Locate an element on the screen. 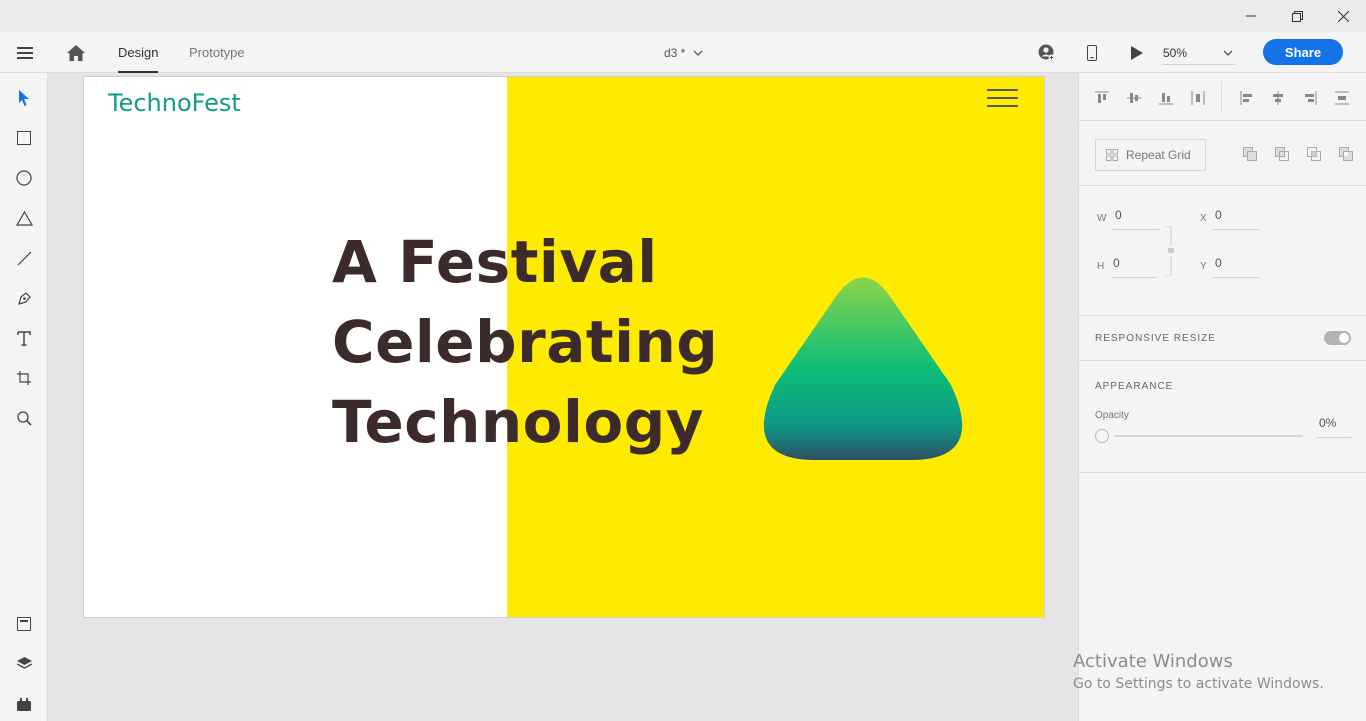 The width and height of the screenshot is (1366, 721). boolean-subtract-icon is located at coordinates (1282, 154).